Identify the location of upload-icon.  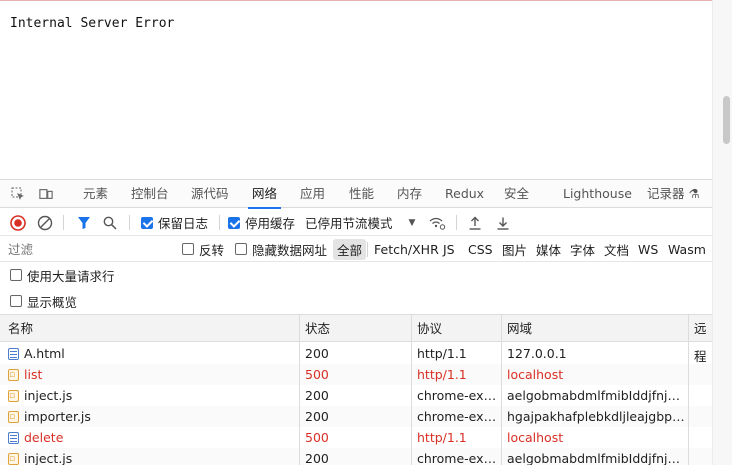
(475, 223).